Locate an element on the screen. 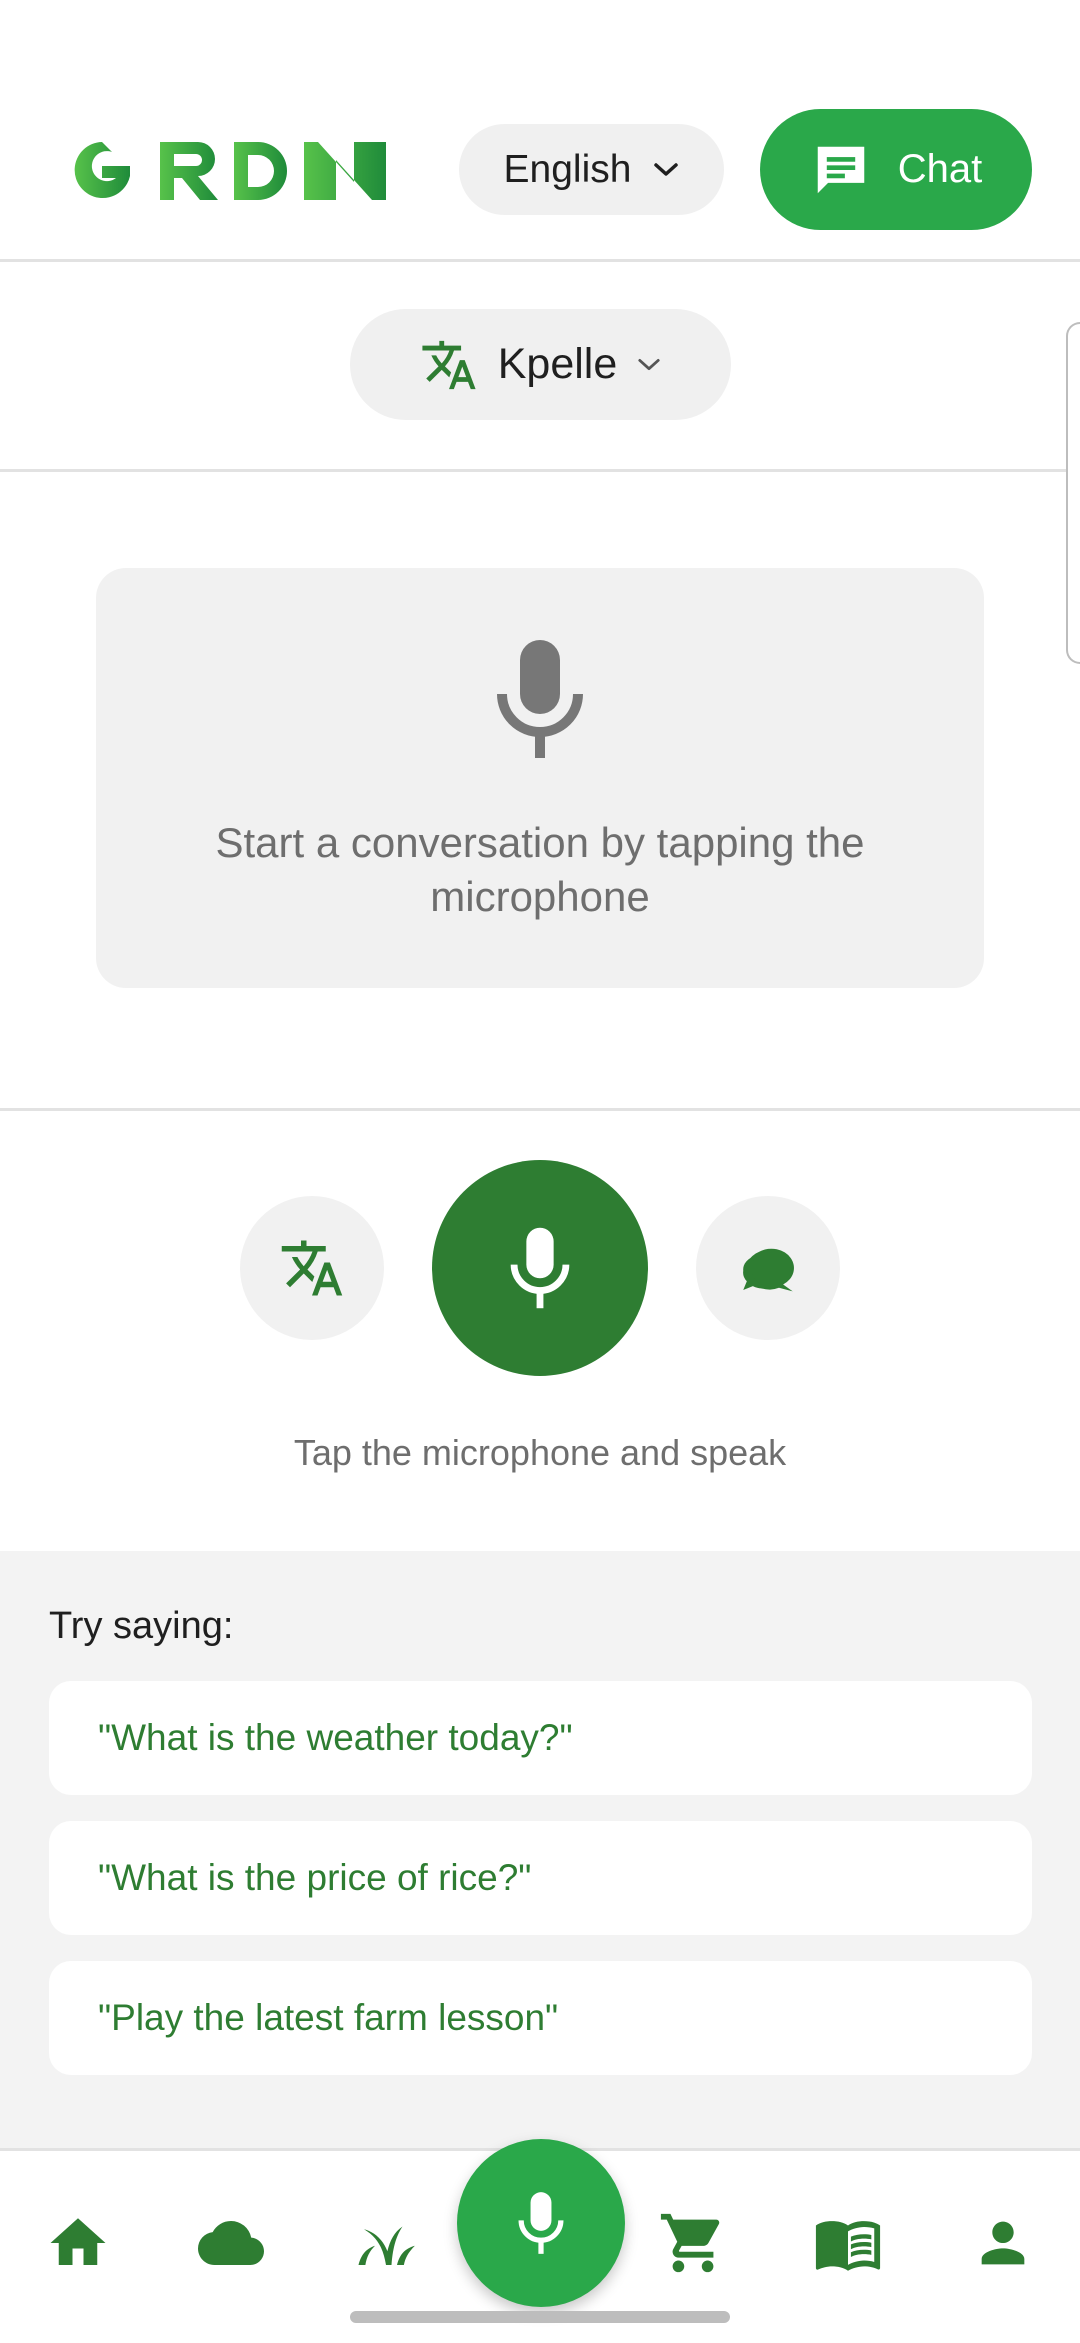  chat-button: Chat is located at coordinates (896, 169).